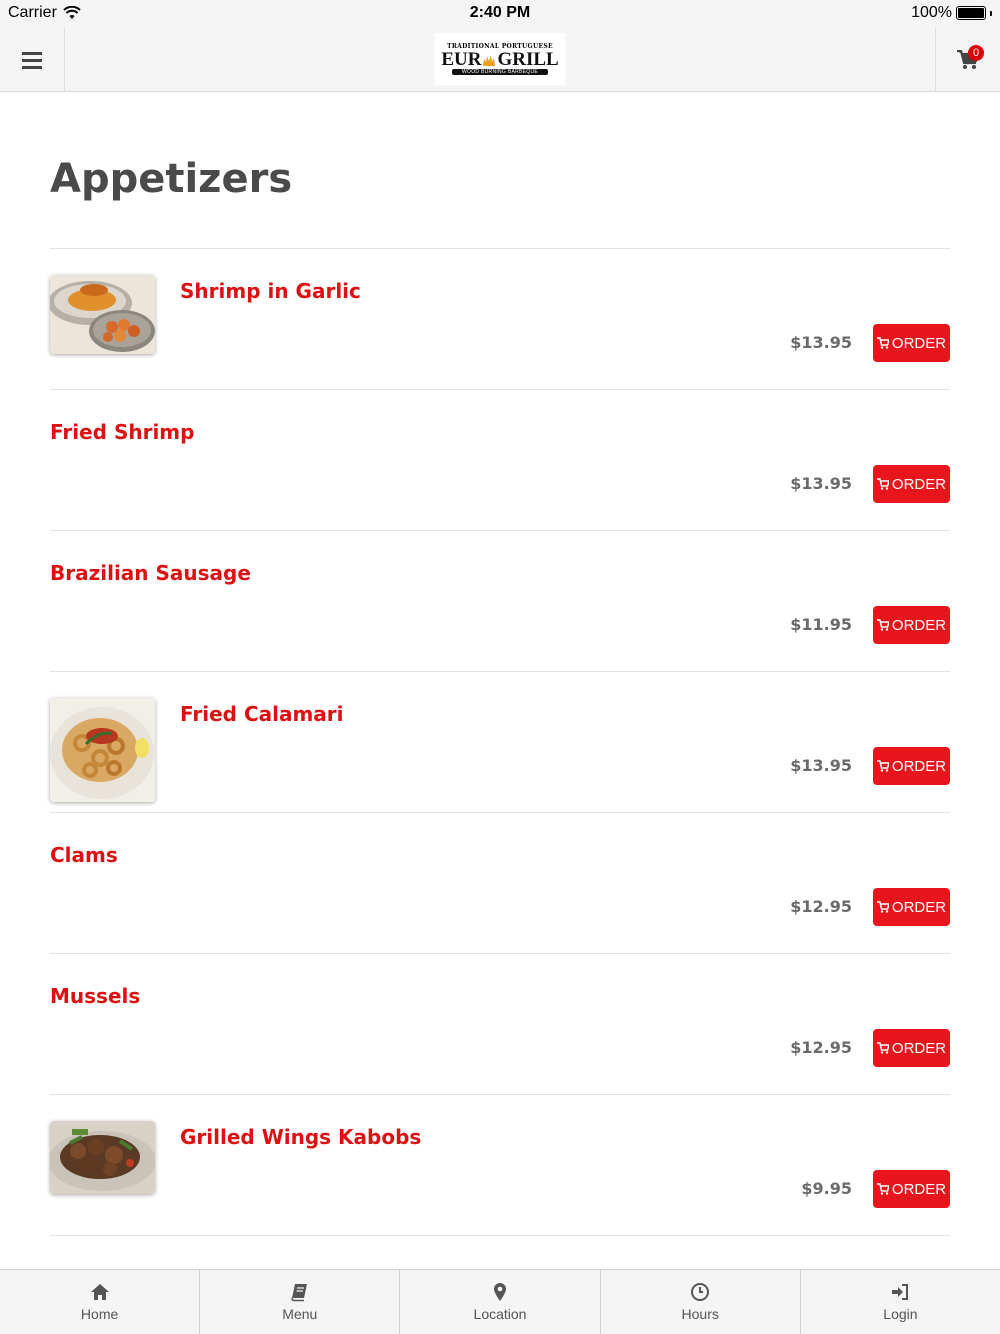 The image size is (1000, 1334). I want to click on logo-subtitle: WOOD BURNING BARBEQUE, so click(500, 72).